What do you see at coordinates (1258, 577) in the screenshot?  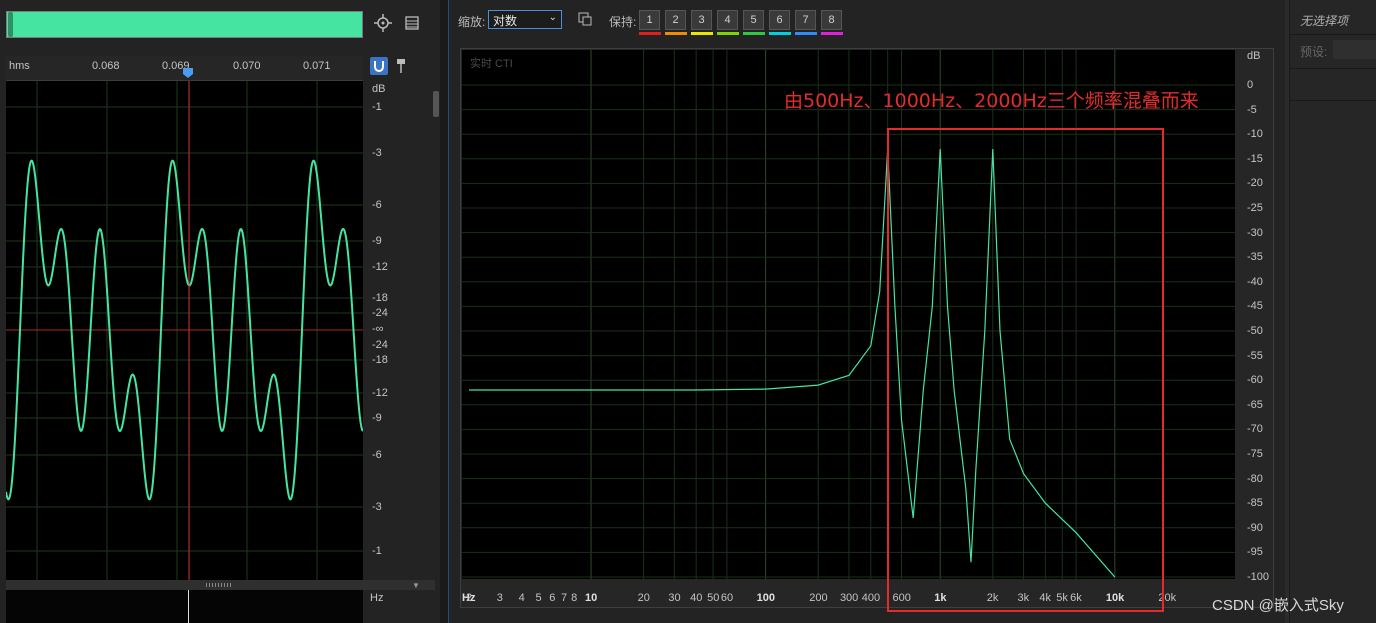 I see `y-tick-label: -100` at bounding box center [1258, 577].